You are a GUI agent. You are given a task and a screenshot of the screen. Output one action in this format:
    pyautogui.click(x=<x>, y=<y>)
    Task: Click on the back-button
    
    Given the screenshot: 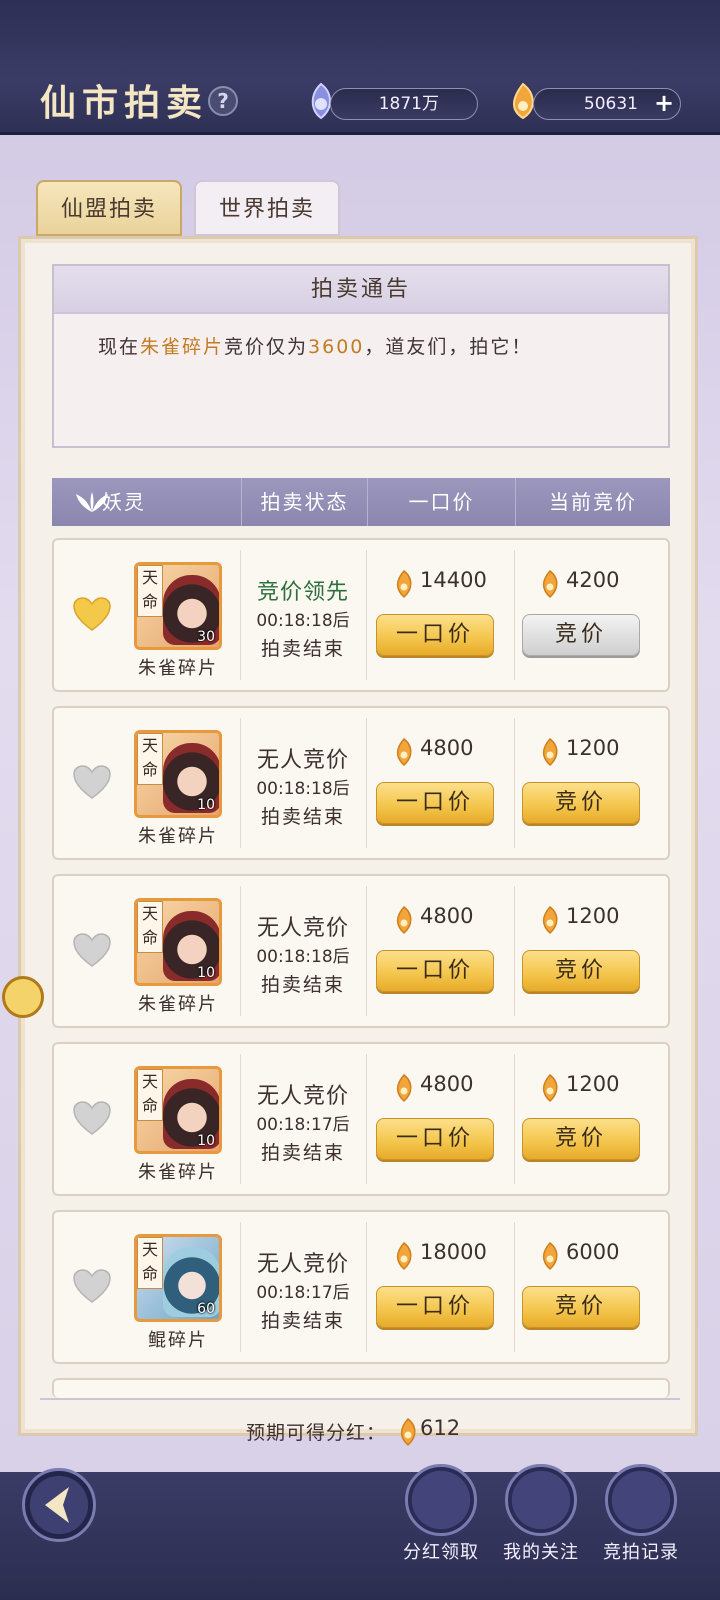 What is the action you would take?
    pyautogui.click(x=59, y=1505)
    